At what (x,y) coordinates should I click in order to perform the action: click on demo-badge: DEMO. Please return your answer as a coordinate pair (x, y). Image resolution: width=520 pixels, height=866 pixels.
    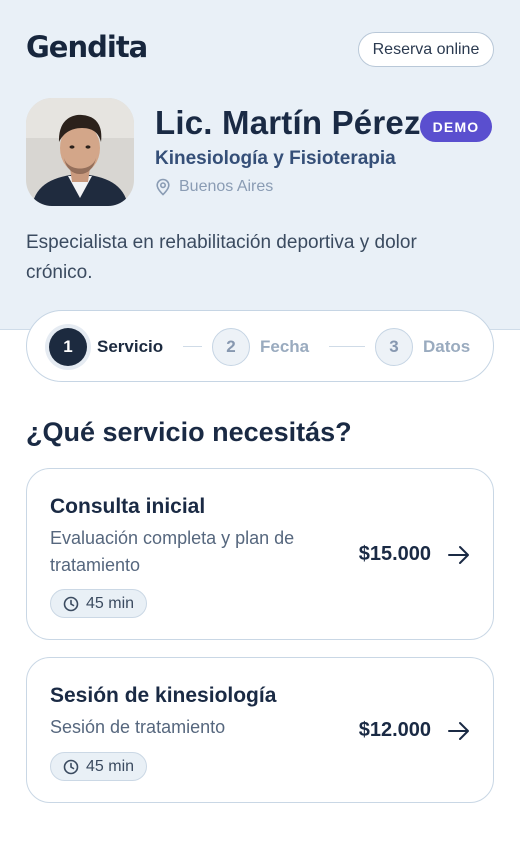
    Looking at the image, I should click on (456, 126).